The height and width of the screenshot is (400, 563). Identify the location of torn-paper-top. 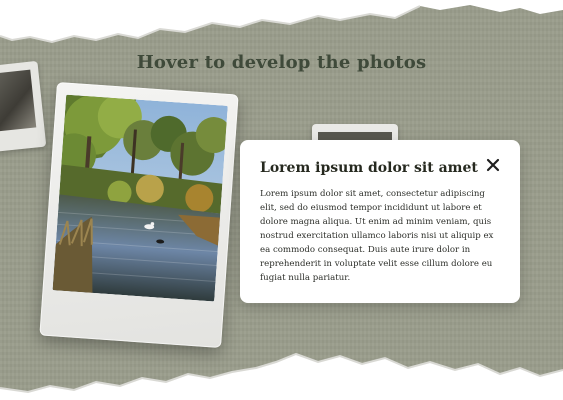
(281, 22).